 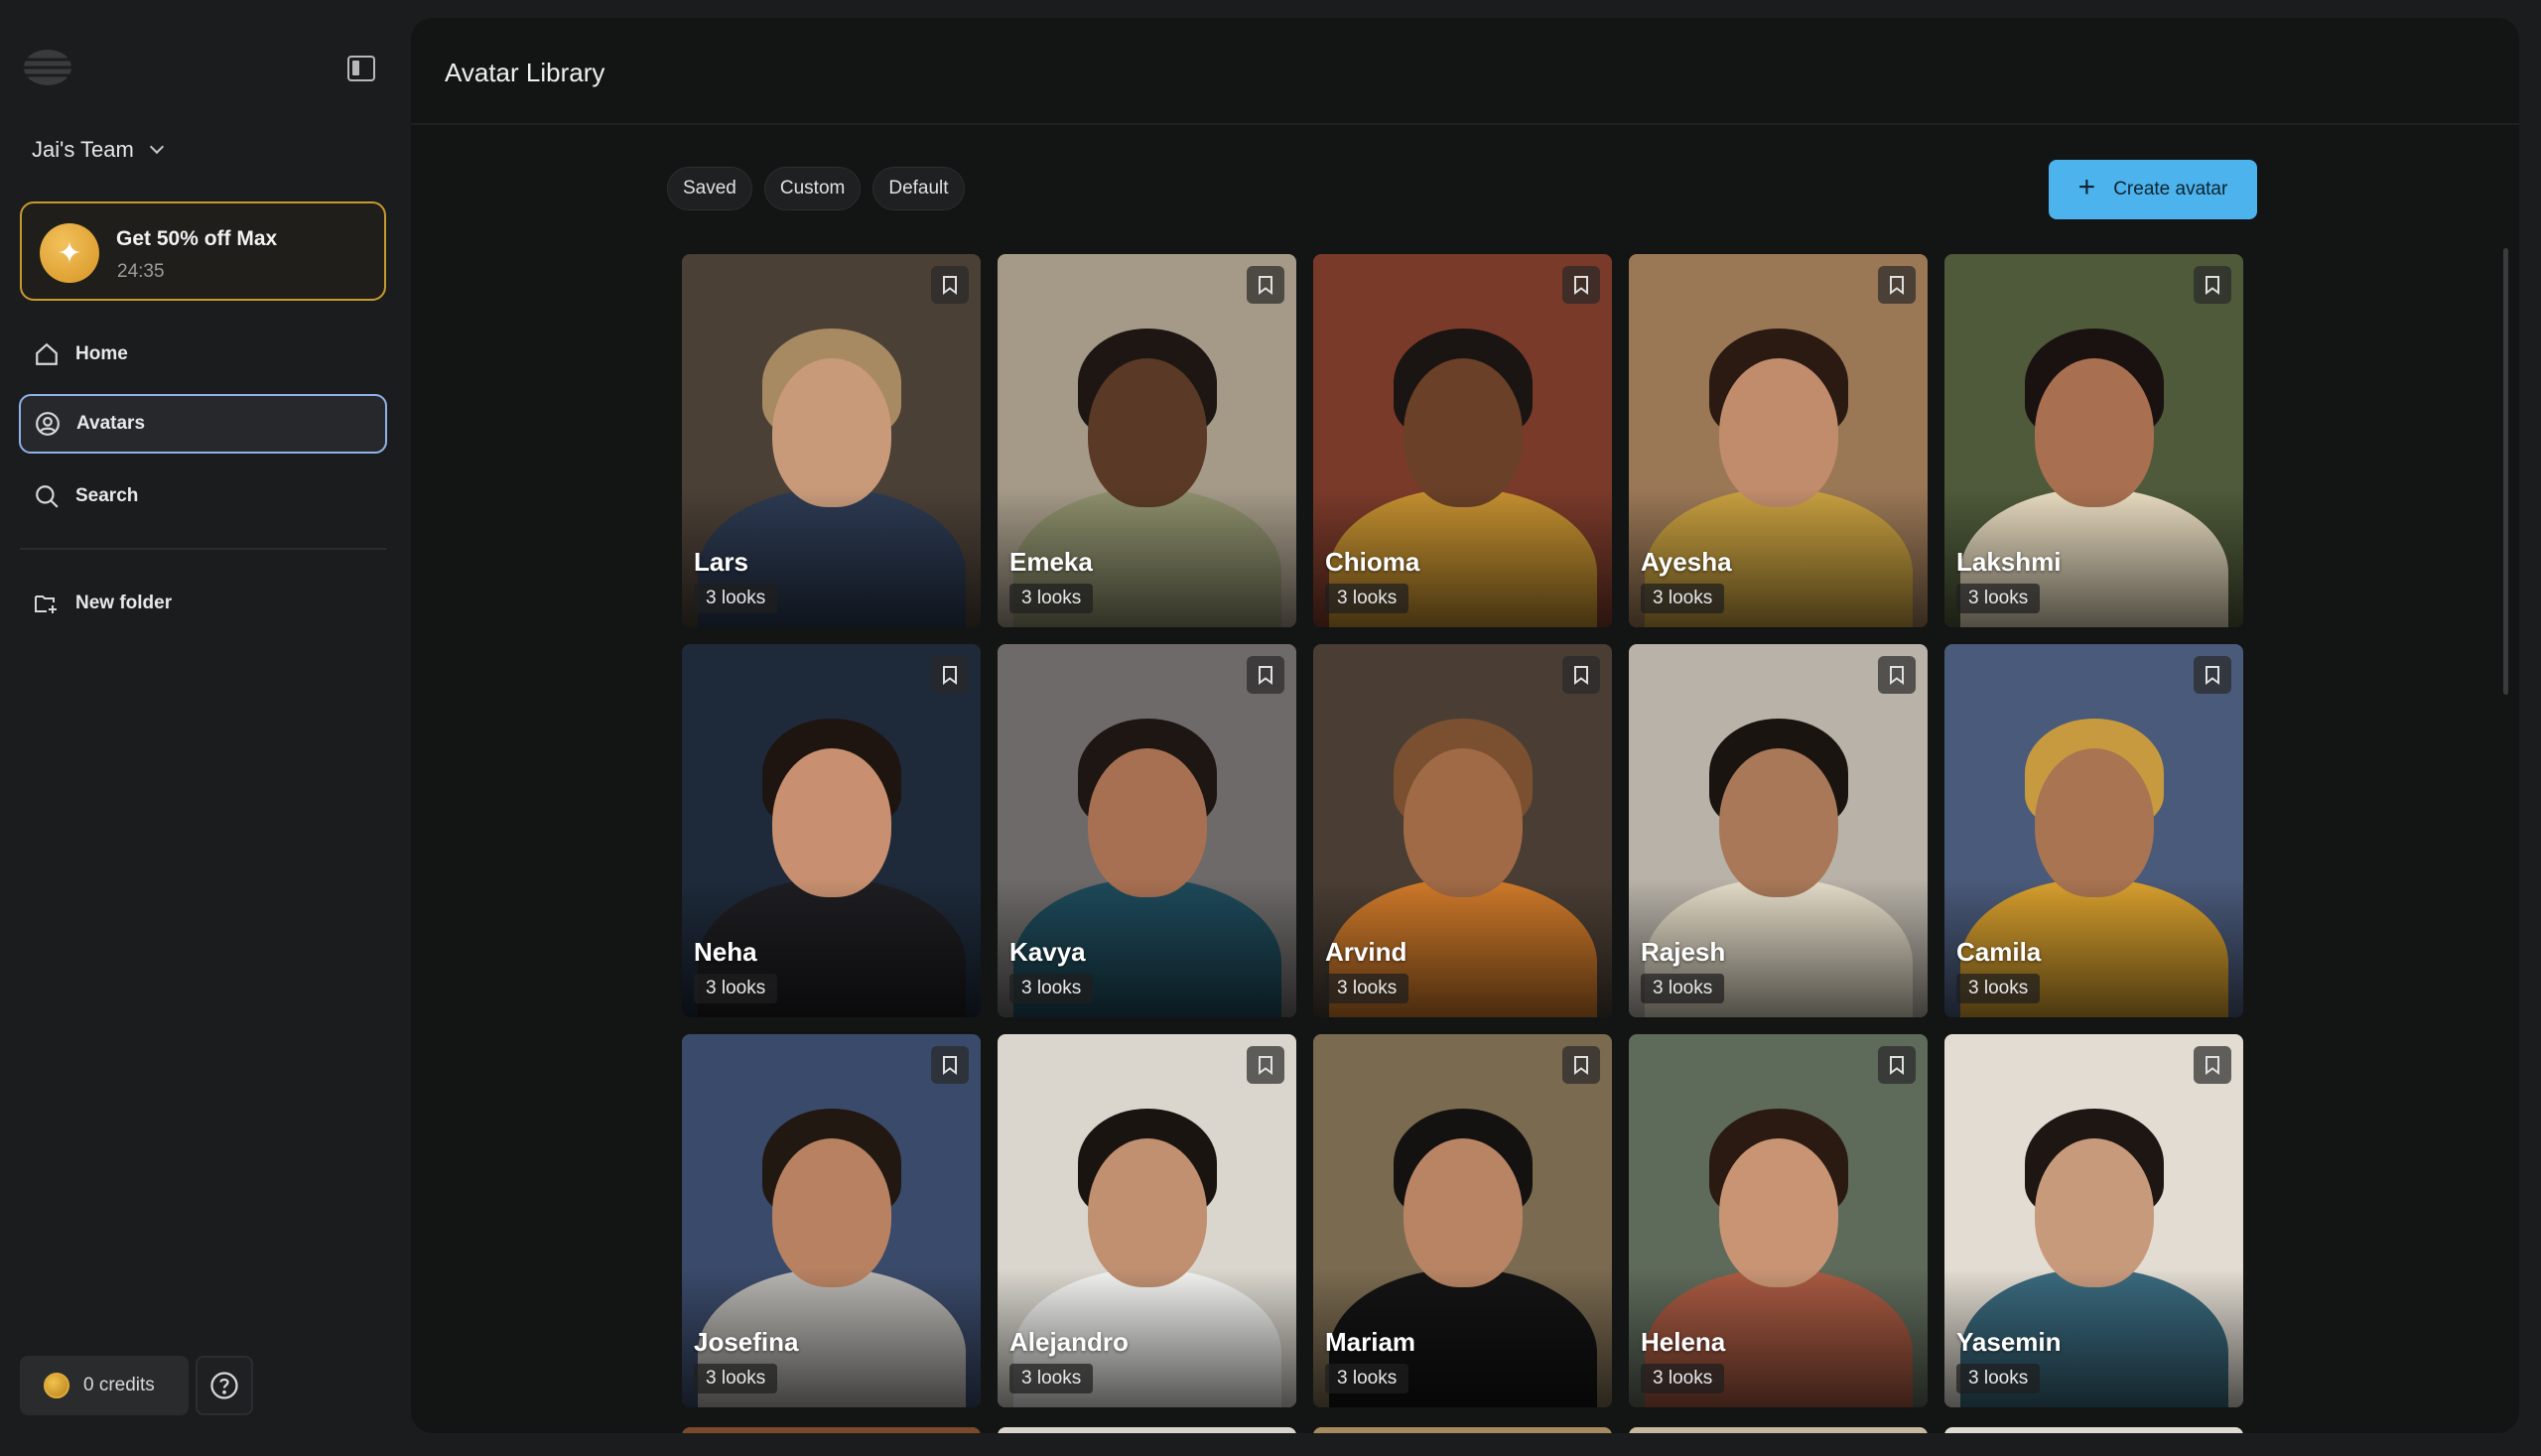 I want to click on help-button, so click(x=224, y=1385).